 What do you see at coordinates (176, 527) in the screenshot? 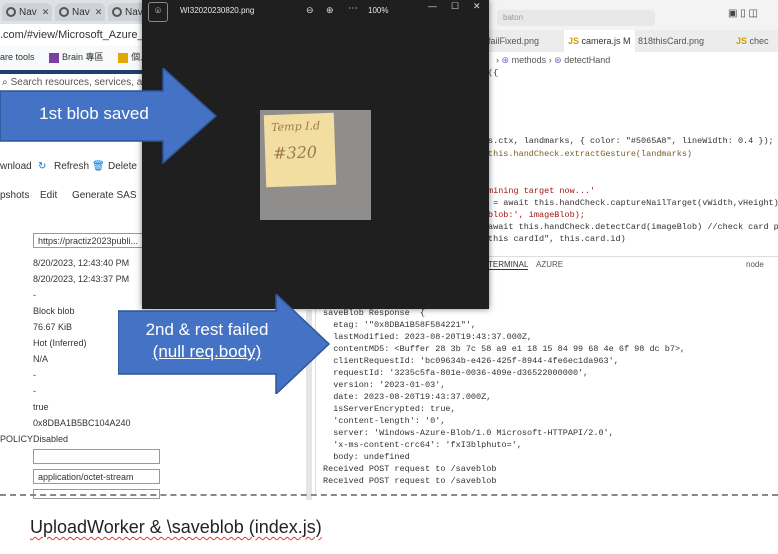
I see `footer-caption: UploadWorker & \saveblob (index.js)` at bounding box center [176, 527].